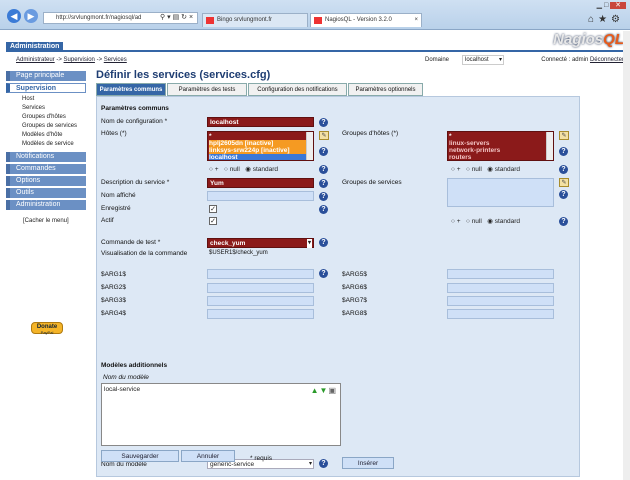 Image resolution: width=630 pixels, height=480 pixels. Describe the element at coordinates (332, 390) in the screenshot. I see `trash-icon: ▣` at that location.